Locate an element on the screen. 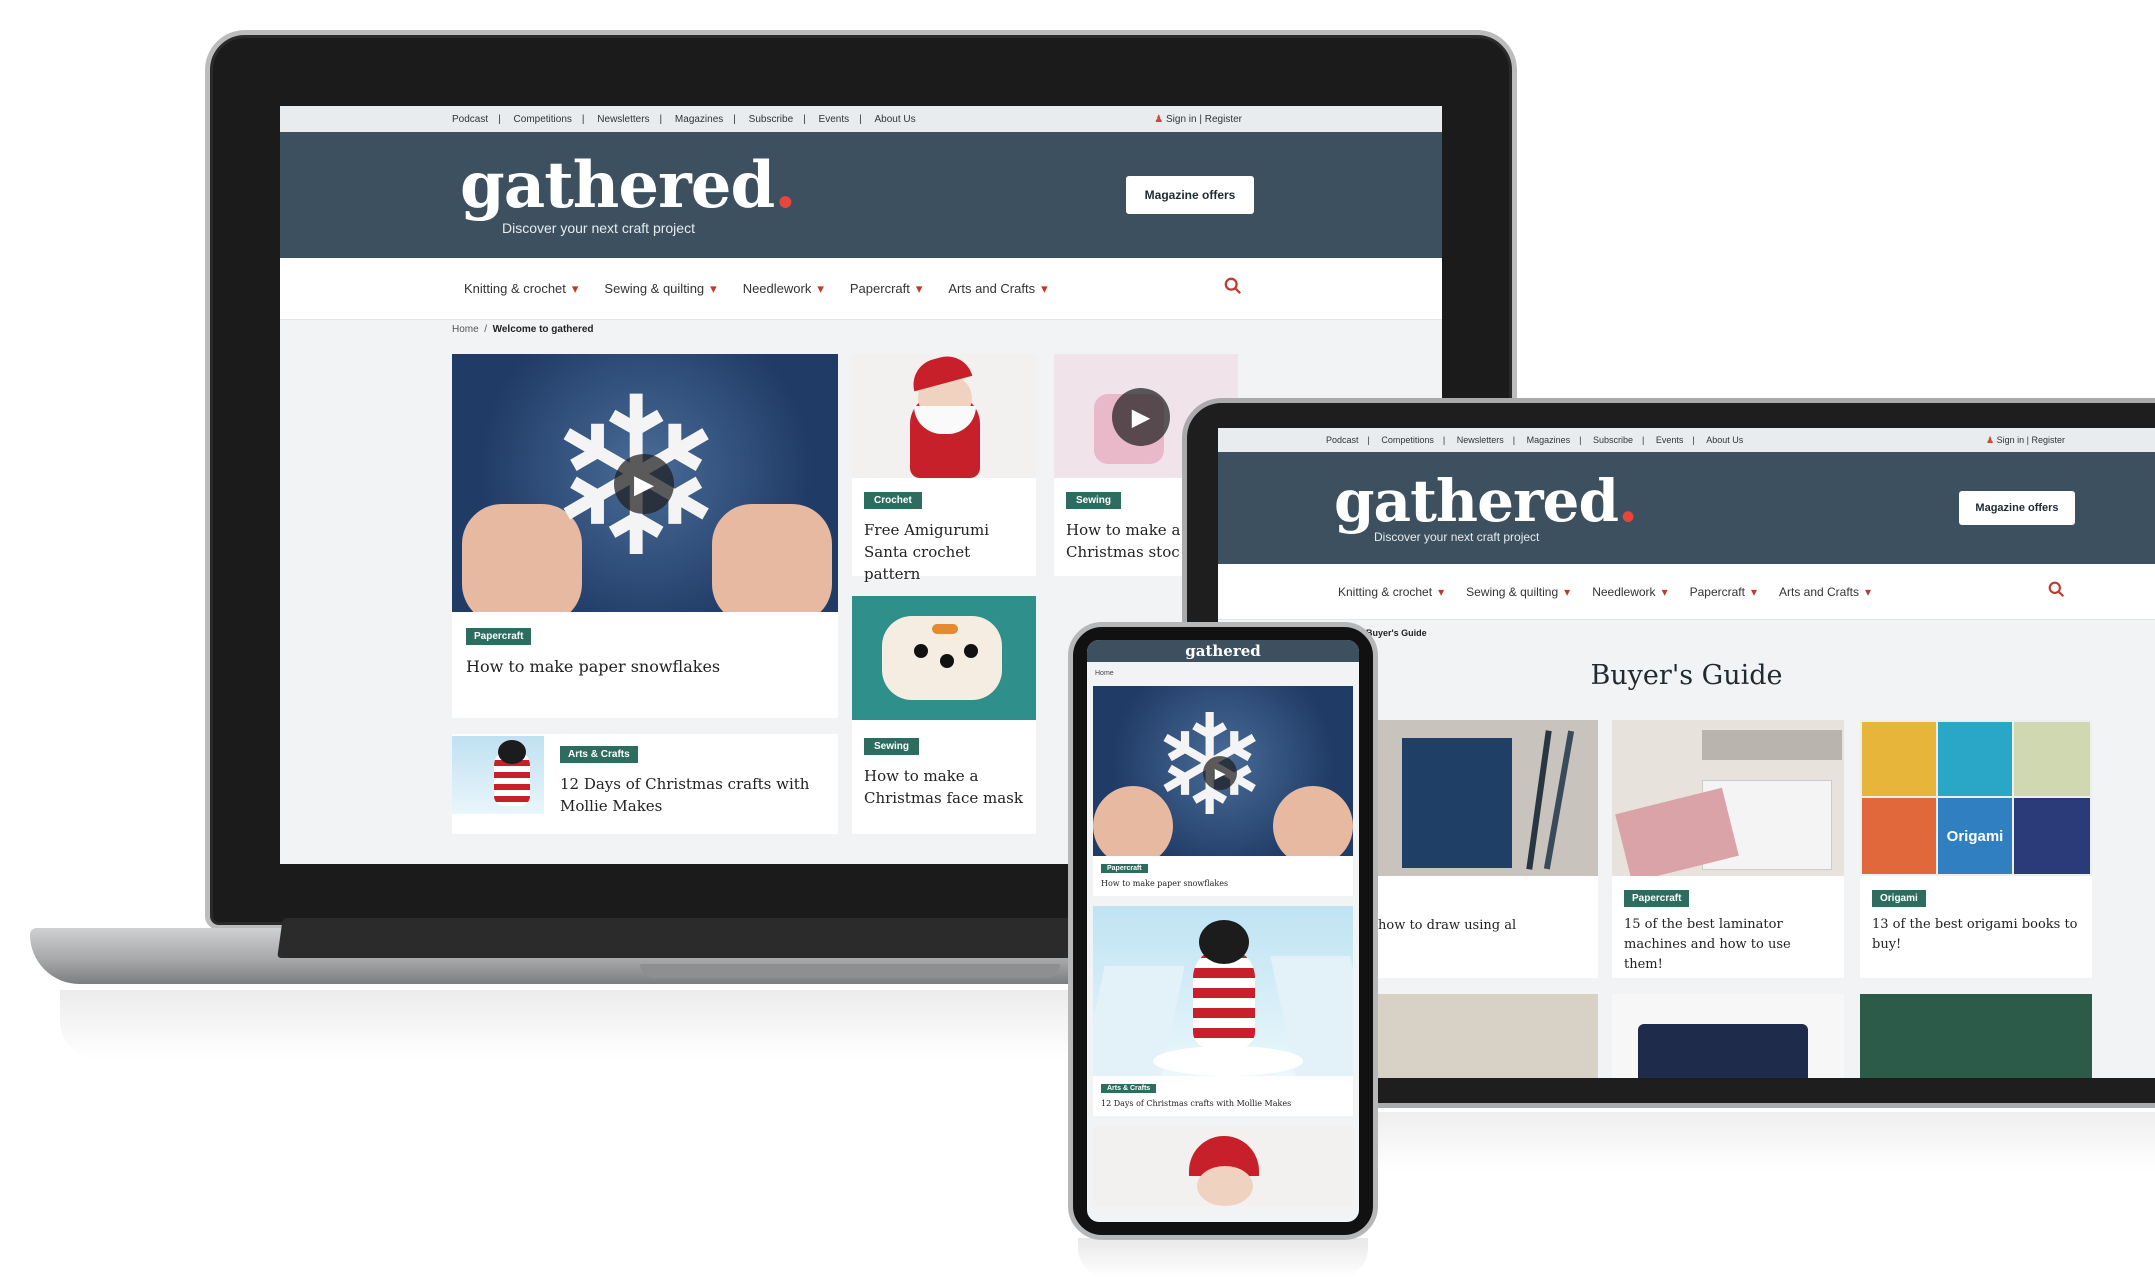  card-santa-partial is located at coordinates (1223, 1166).